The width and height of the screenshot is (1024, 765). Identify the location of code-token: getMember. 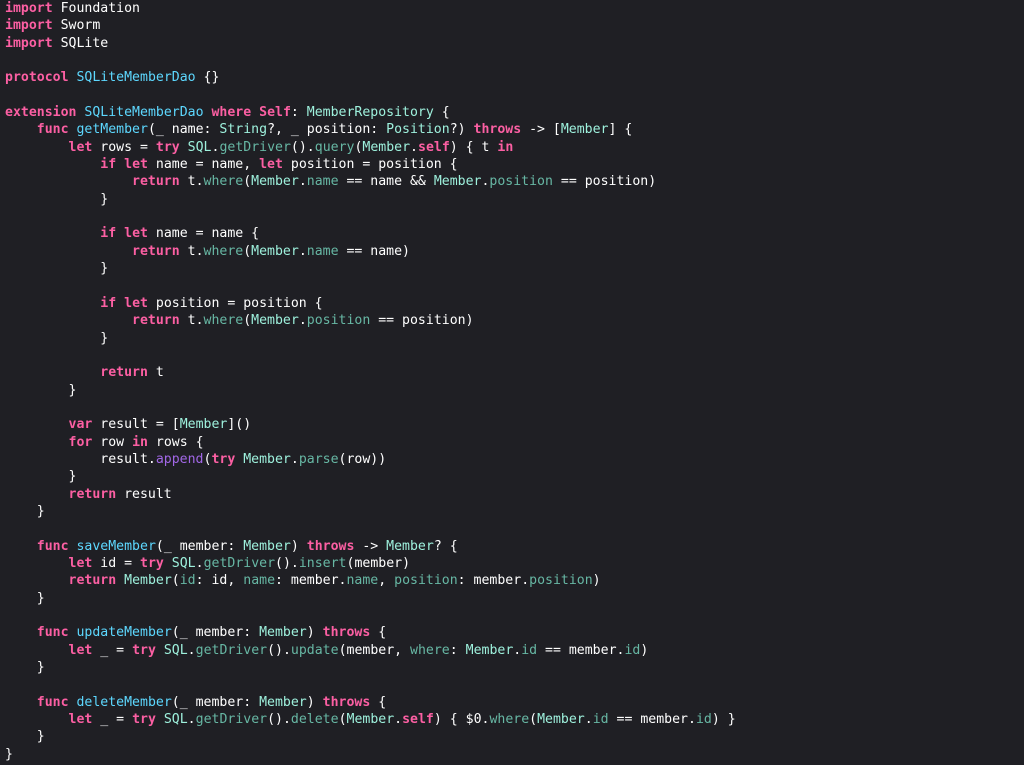
(112, 130).